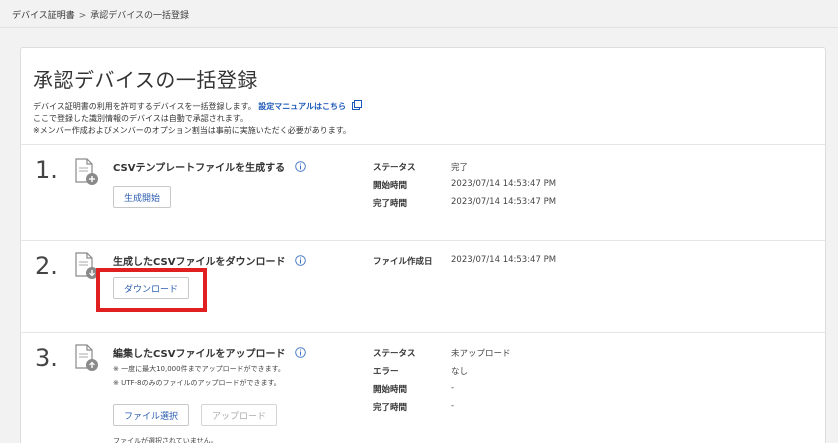  I want to click on breadcrumb: デバイス証明書 > 承認デバイスの一括登録, so click(100, 14).